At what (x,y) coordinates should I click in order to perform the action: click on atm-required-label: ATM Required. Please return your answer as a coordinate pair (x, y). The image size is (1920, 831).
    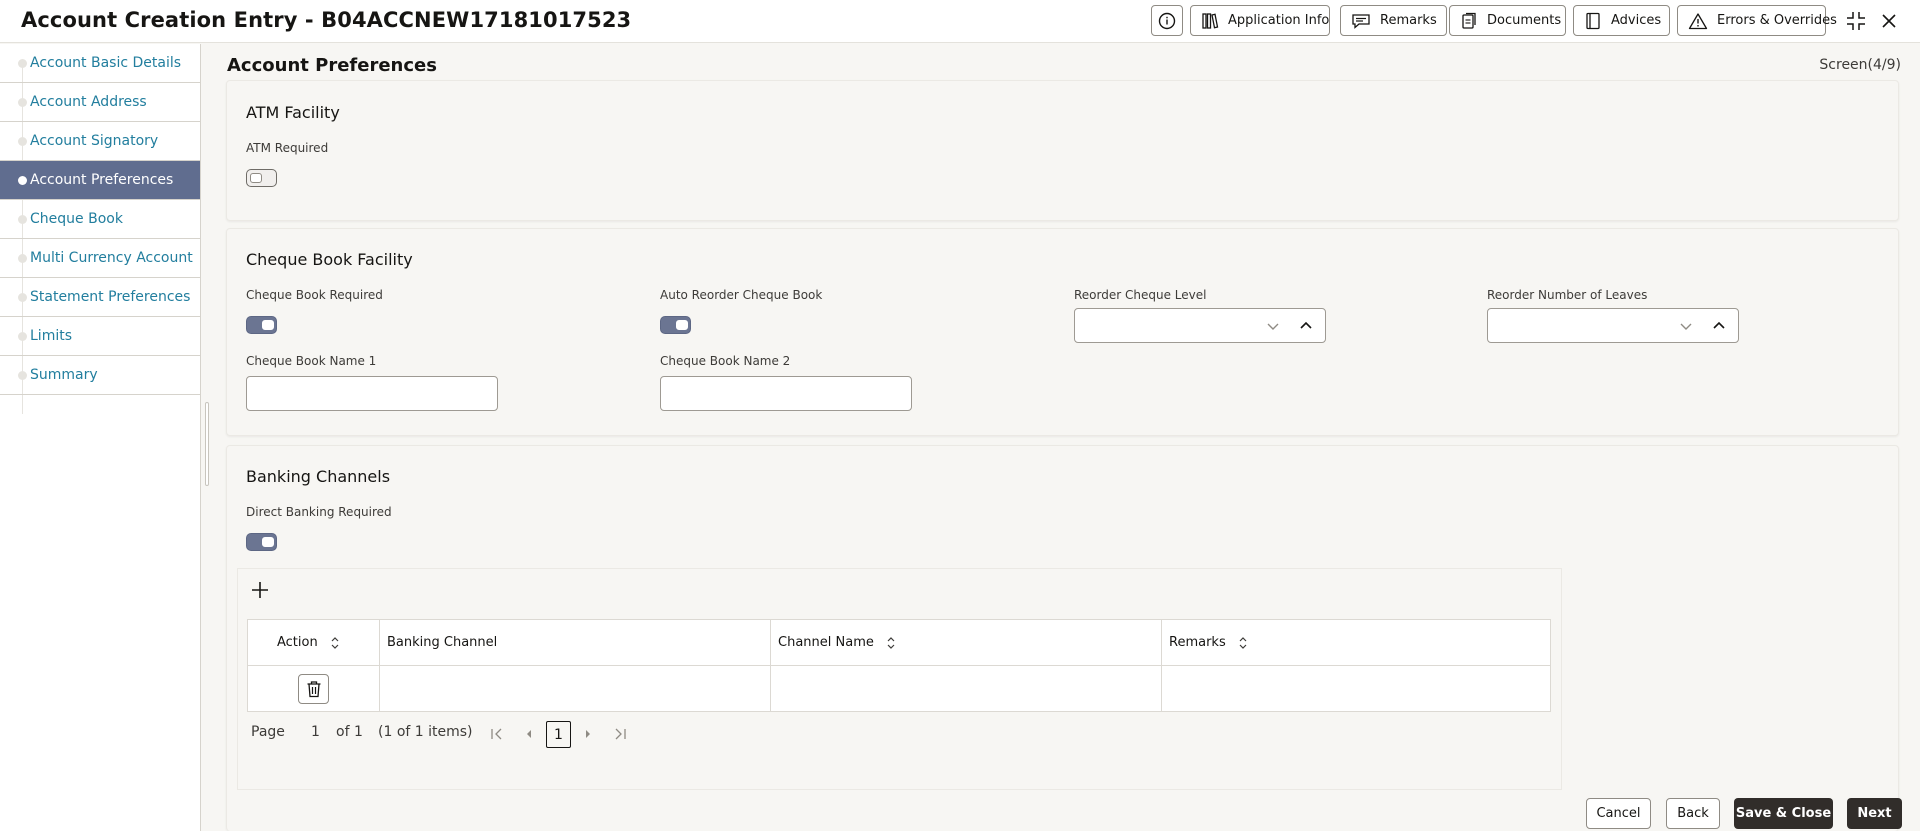
    Looking at the image, I should click on (287, 148).